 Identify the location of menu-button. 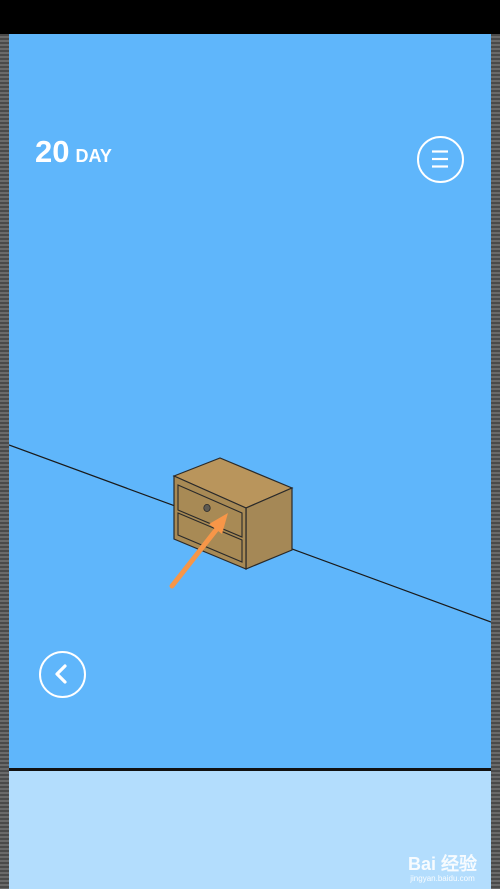
(440, 159).